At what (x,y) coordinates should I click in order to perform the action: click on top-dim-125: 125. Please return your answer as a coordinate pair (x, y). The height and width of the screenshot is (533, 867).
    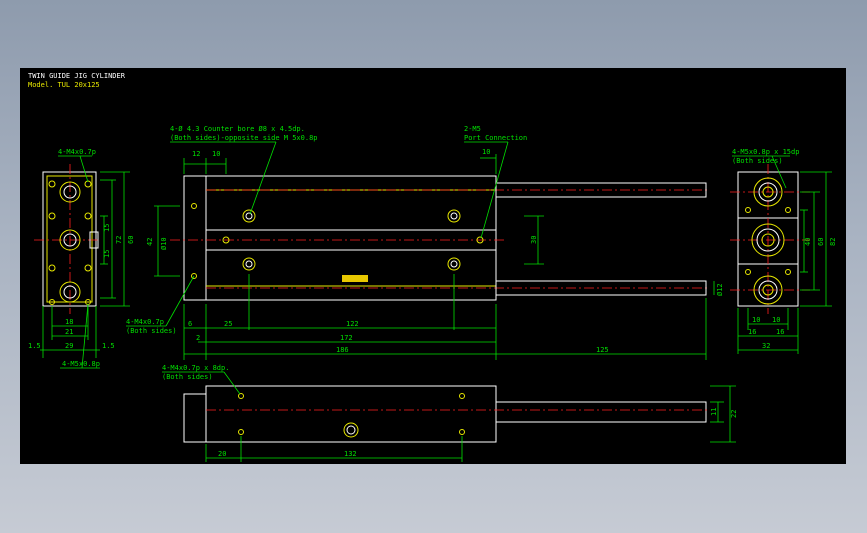
    Looking at the image, I should click on (602, 350).